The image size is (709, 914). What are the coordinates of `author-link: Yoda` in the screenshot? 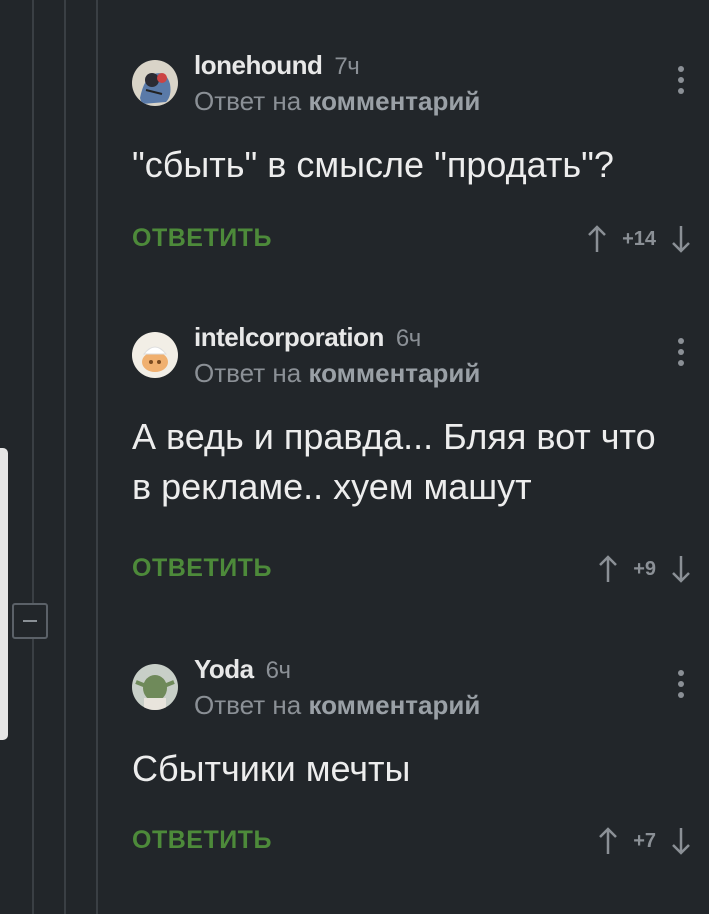 It's located at (224, 669).